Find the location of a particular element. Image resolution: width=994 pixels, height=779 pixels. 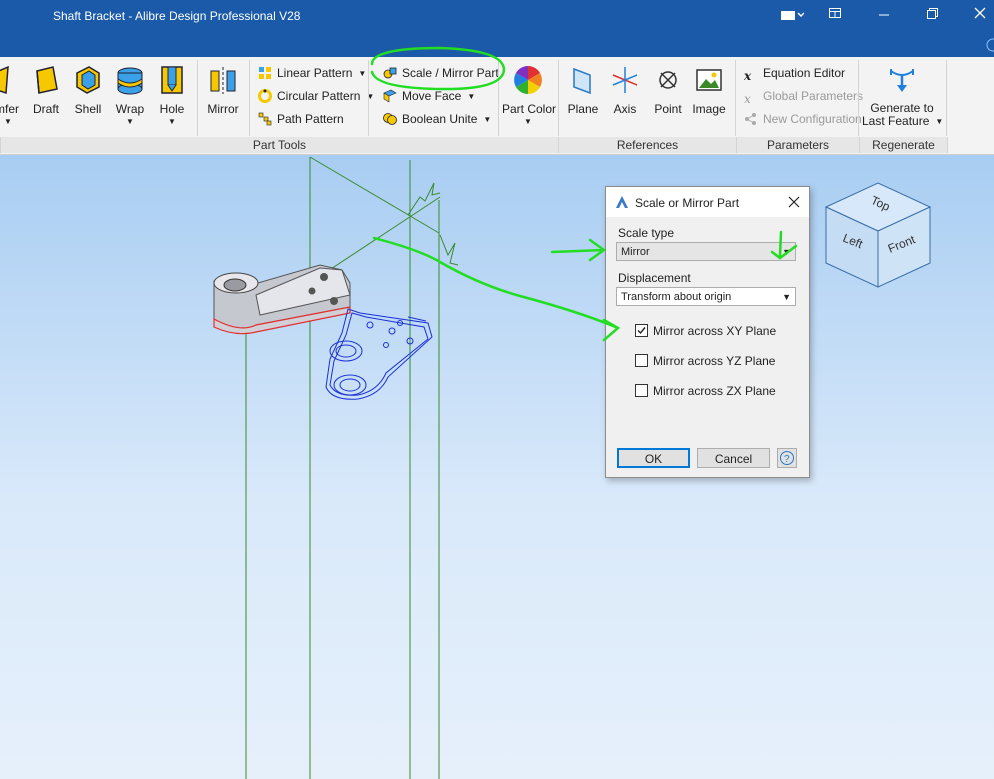

boolean-unite-label: Boolean Unite is located at coordinates (440, 119).